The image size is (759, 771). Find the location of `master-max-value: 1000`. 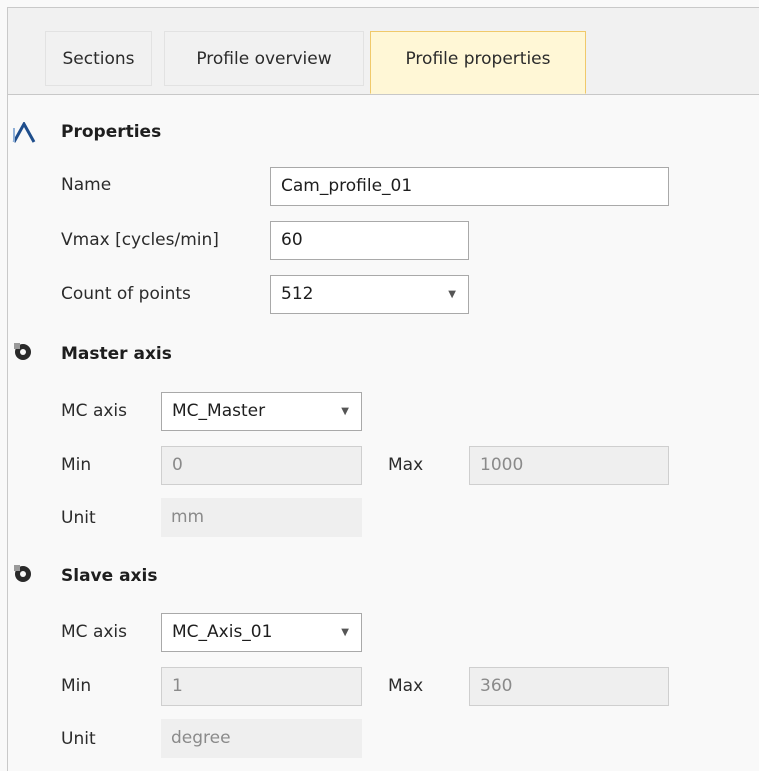

master-max-value: 1000 is located at coordinates (502, 465).